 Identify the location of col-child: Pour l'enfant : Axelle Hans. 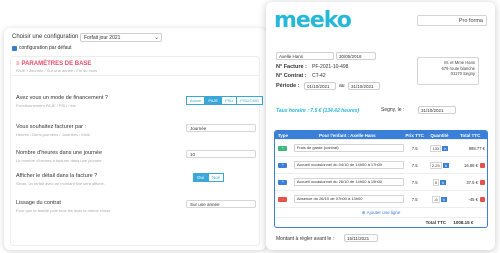
(347, 135).